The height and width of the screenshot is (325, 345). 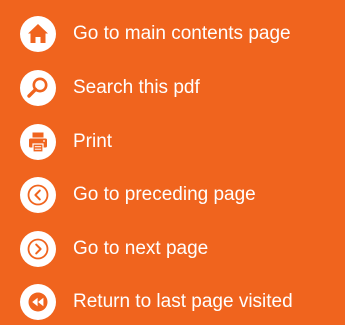 I want to click on previous-page-button, so click(x=38, y=195).